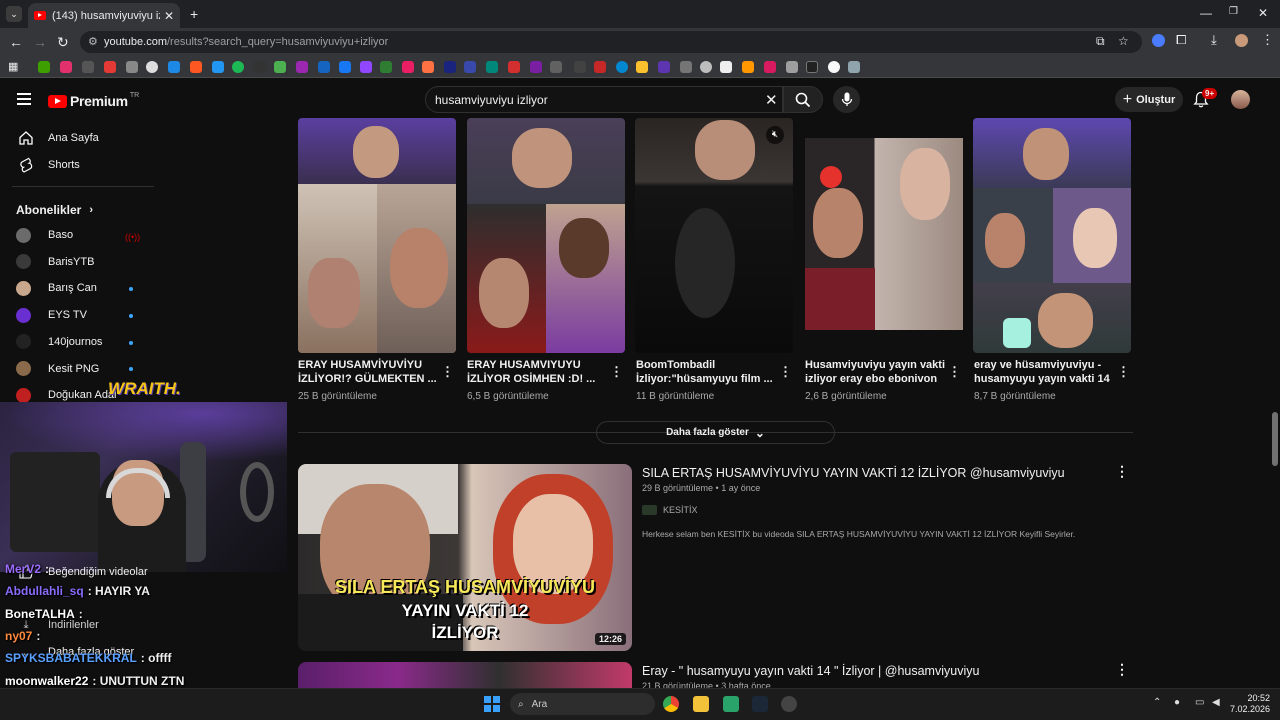  What do you see at coordinates (803, 99) in the screenshot?
I see `search-button` at bounding box center [803, 99].